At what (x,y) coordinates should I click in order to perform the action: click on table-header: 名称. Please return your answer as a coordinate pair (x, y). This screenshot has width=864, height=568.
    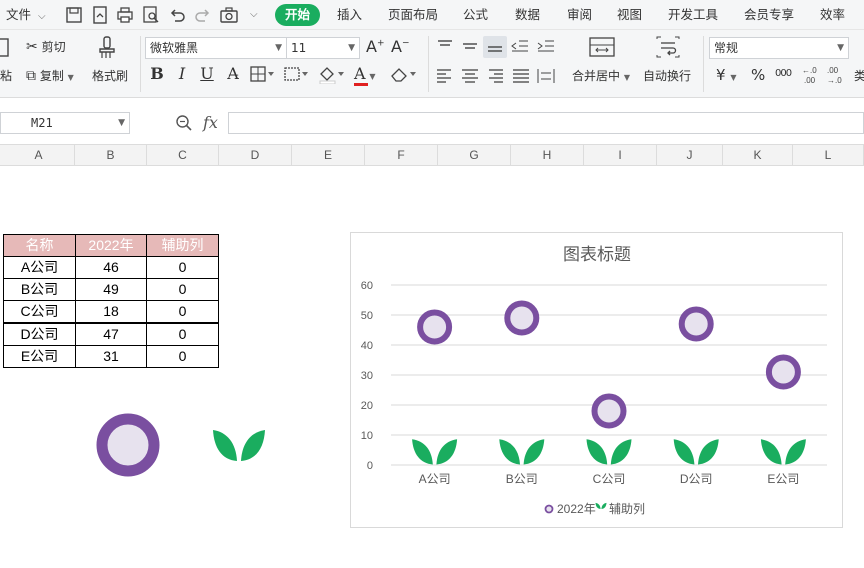
    Looking at the image, I should click on (39, 245).